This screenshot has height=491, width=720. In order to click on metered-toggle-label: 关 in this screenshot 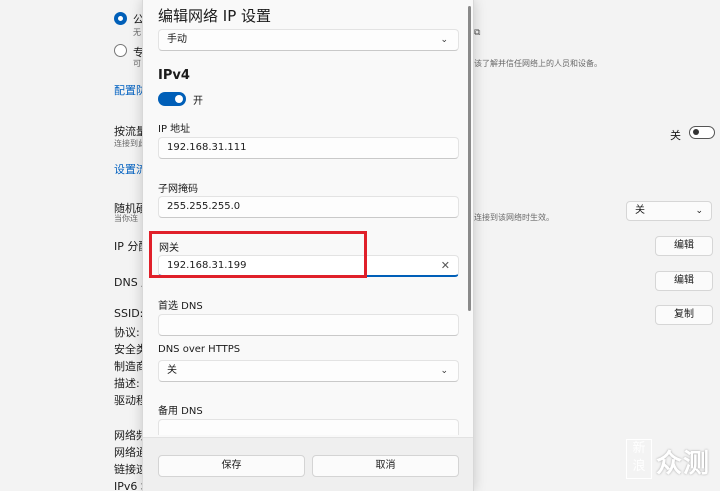, I will do `click(675, 135)`.